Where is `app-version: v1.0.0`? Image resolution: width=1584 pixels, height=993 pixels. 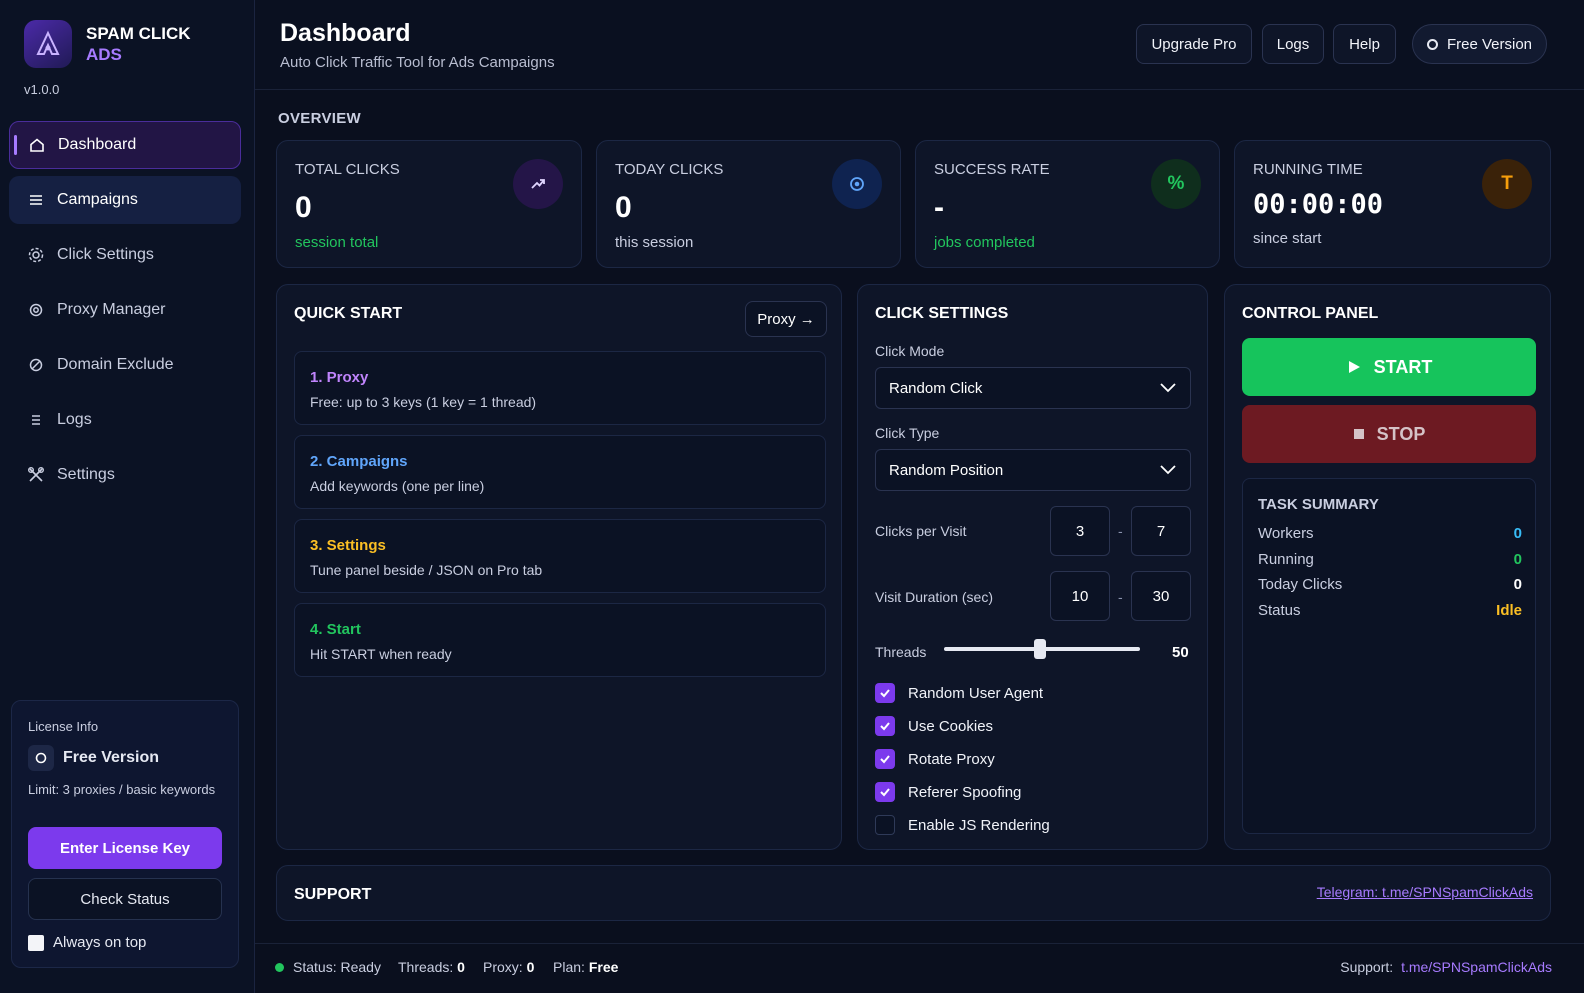
app-version: v1.0.0 is located at coordinates (42, 89).